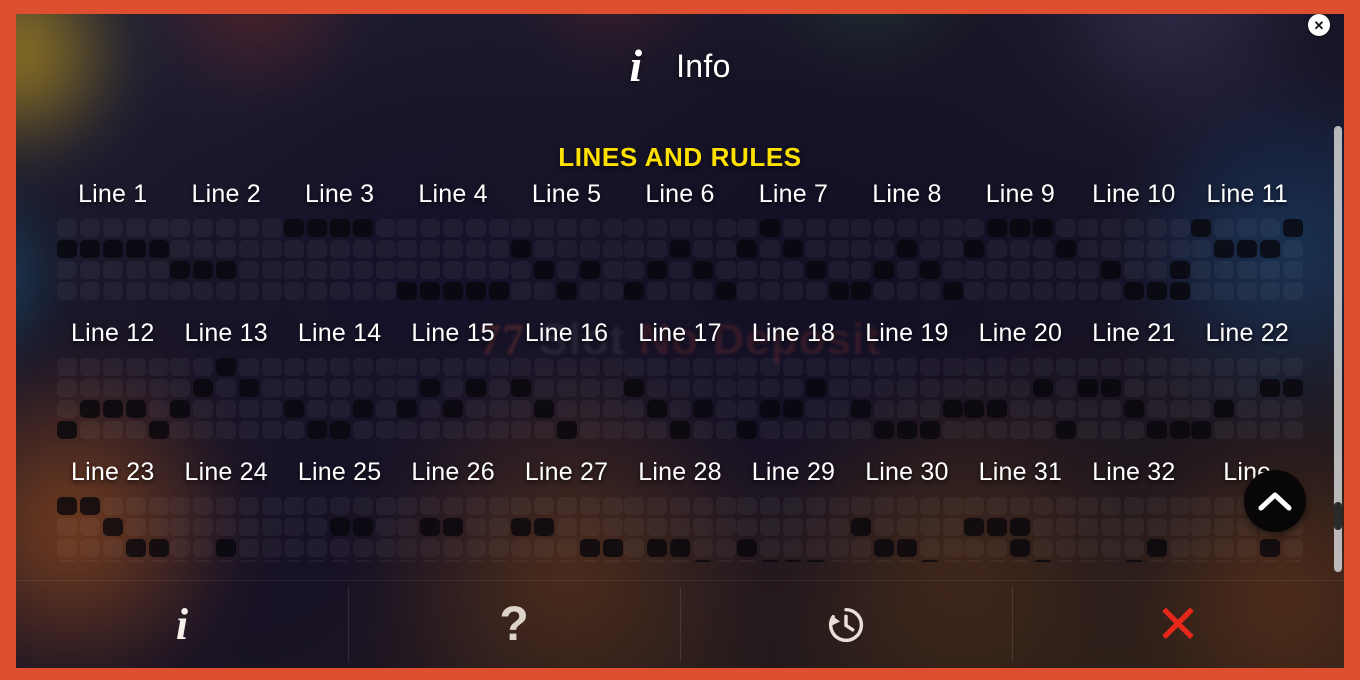 The height and width of the screenshot is (680, 1360). What do you see at coordinates (226, 249) in the screenshot?
I see `payline-item: Line 2` at bounding box center [226, 249].